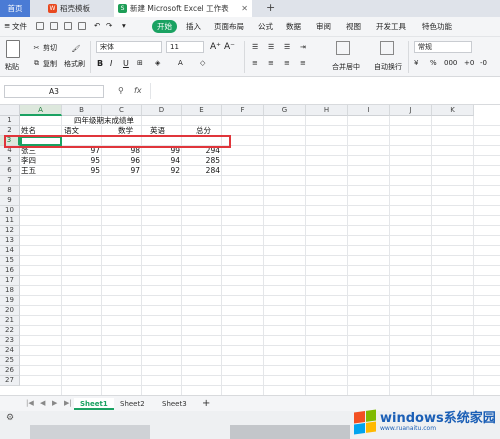 This screenshot has width=500, height=439. I want to click on copy-icon: ⧉, so click(36, 63).